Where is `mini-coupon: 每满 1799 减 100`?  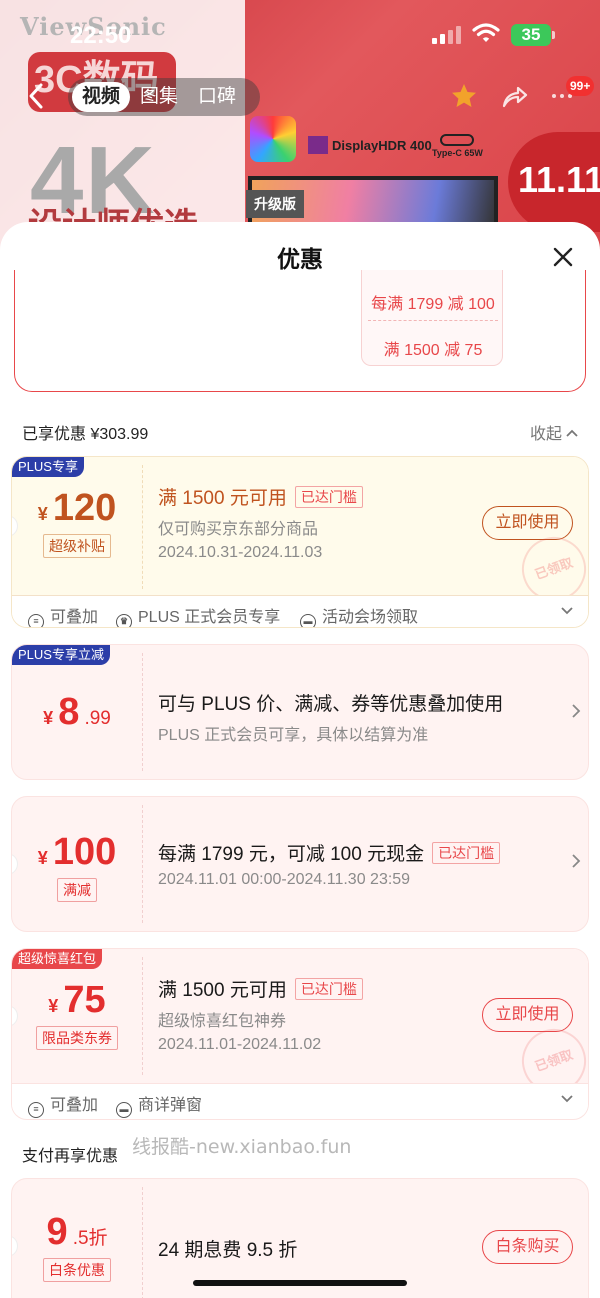 mini-coupon: 每满 1799 减 100 is located at coordinates (433, 304).